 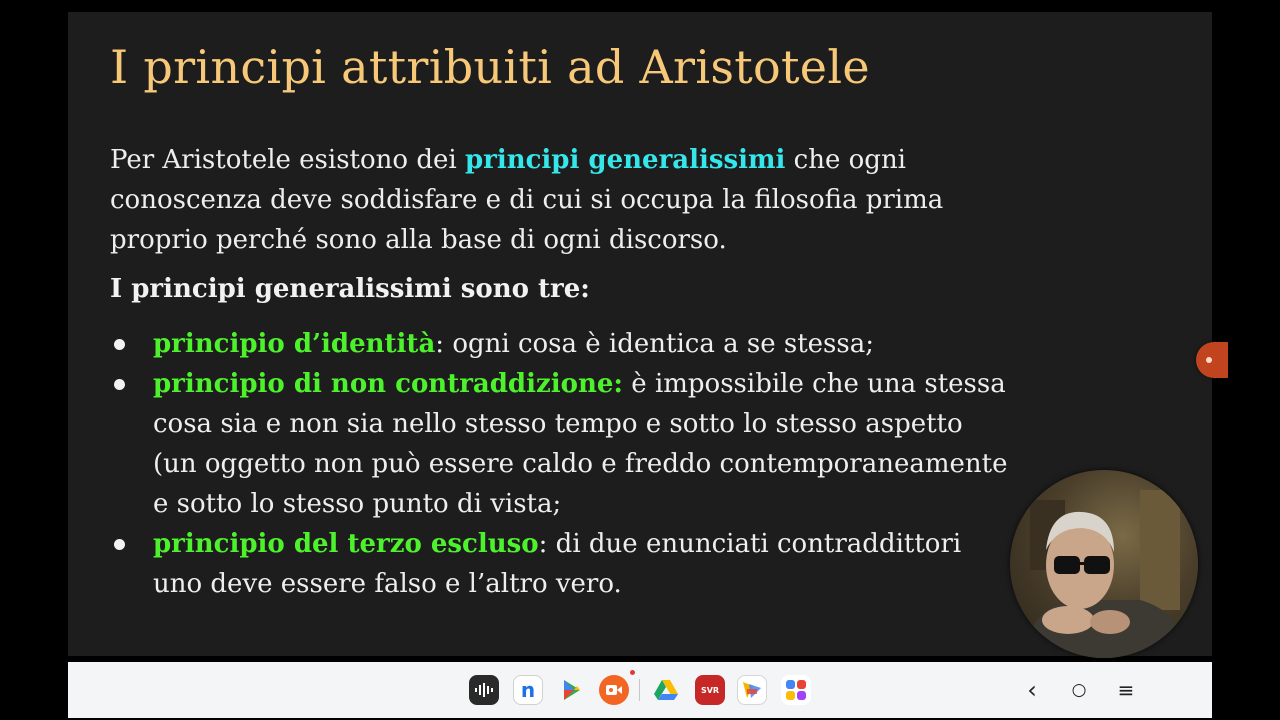 I want to click on webcam-overlay, so click(x=1104, y=564).